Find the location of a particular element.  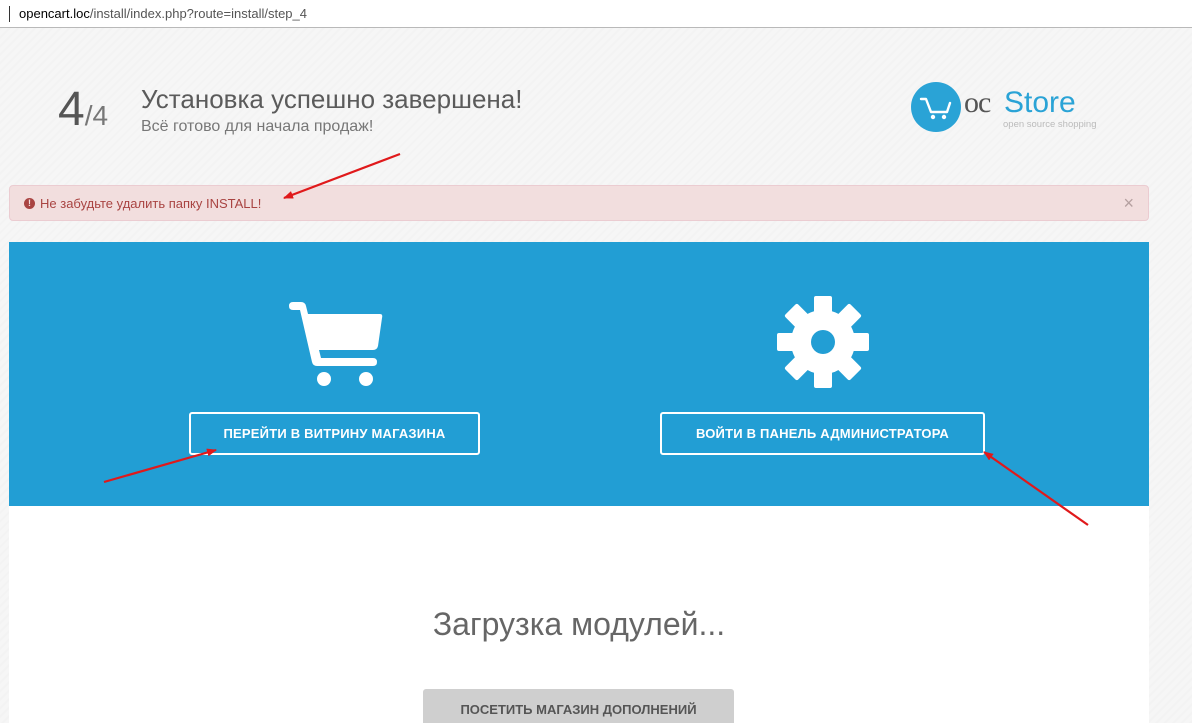

logo-oc-text: oc is located at coordinates (977, 102).